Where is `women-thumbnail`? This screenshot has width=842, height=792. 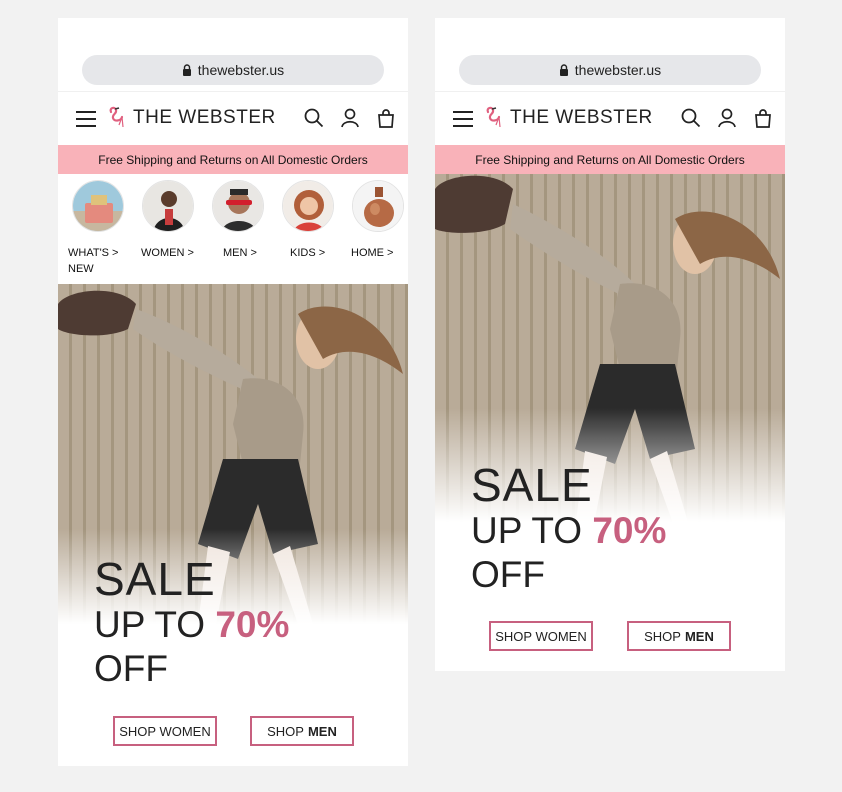 women-thumbnail is located at coordinates (168, 206).